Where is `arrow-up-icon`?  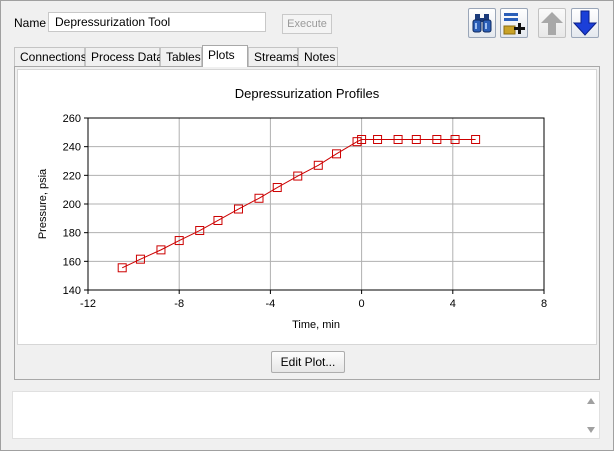 arrow-up-icon is located at coordinates (552, 23).